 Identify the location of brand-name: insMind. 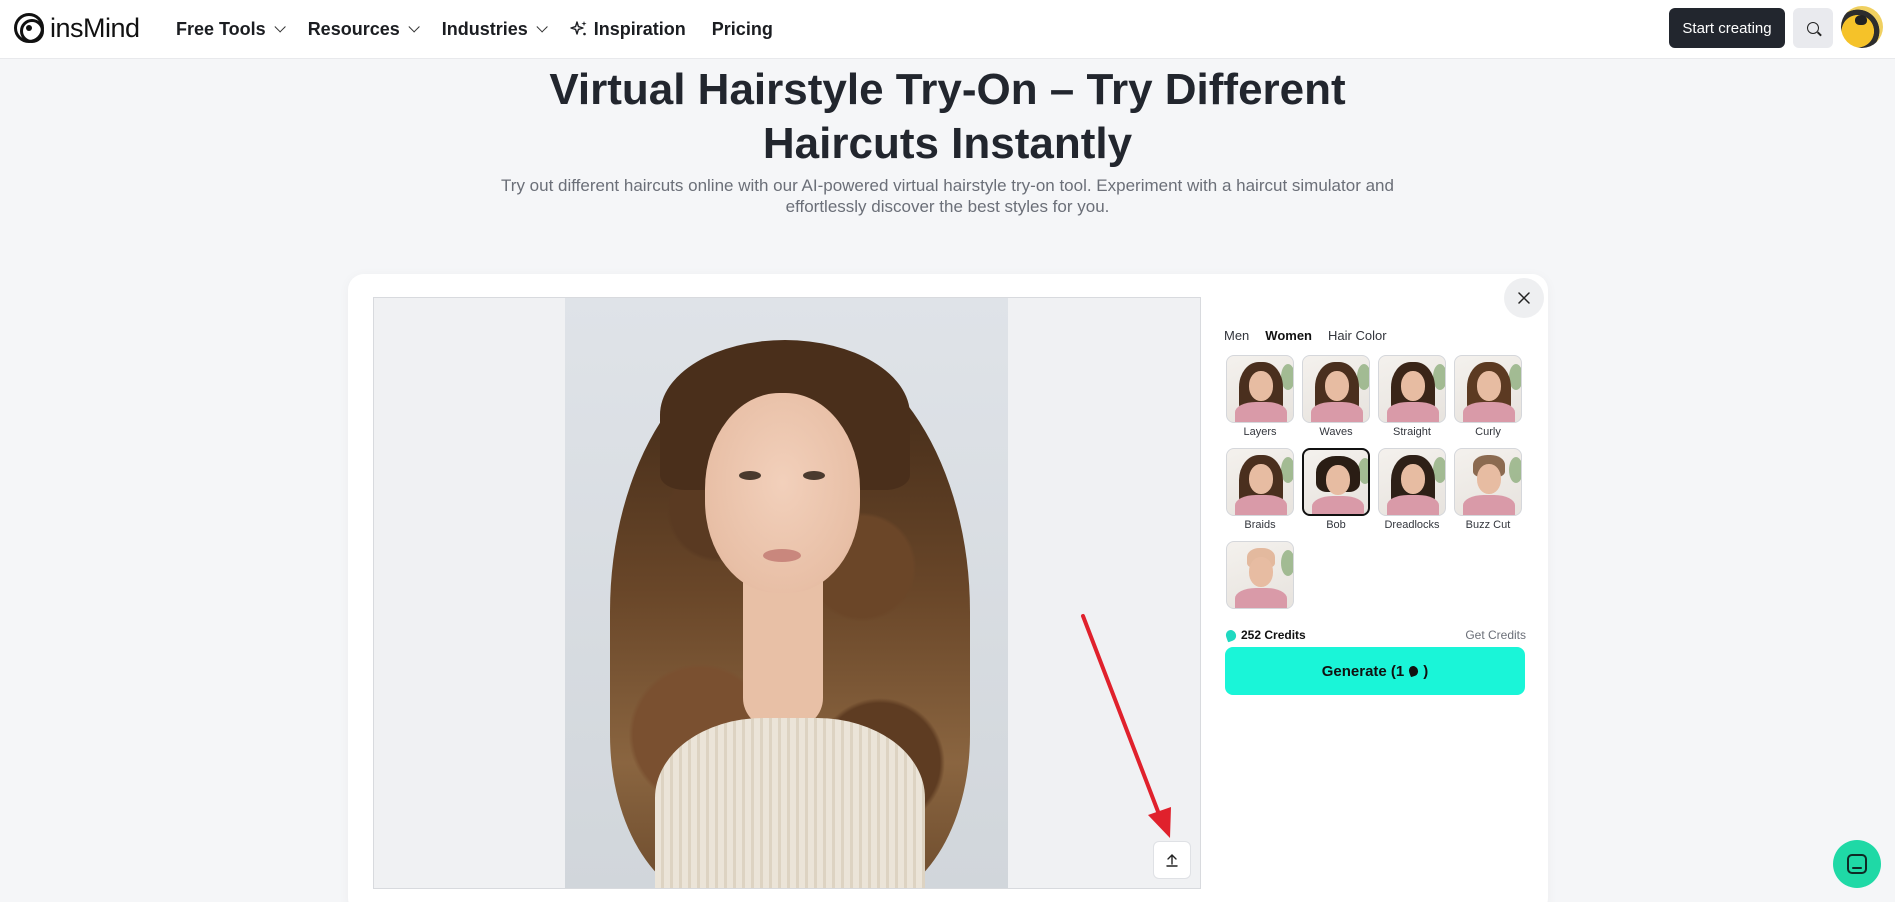
(95, 27).